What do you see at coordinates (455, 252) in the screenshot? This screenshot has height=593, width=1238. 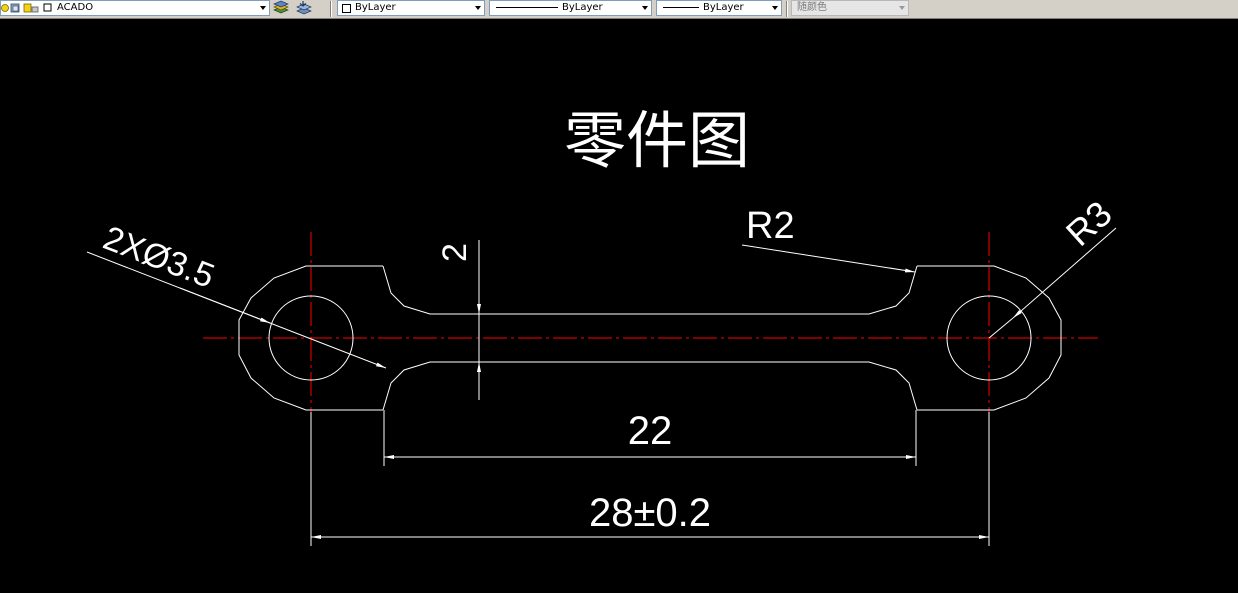 I see `dim-thickness-label: 2` at bounding box center [455, 252].